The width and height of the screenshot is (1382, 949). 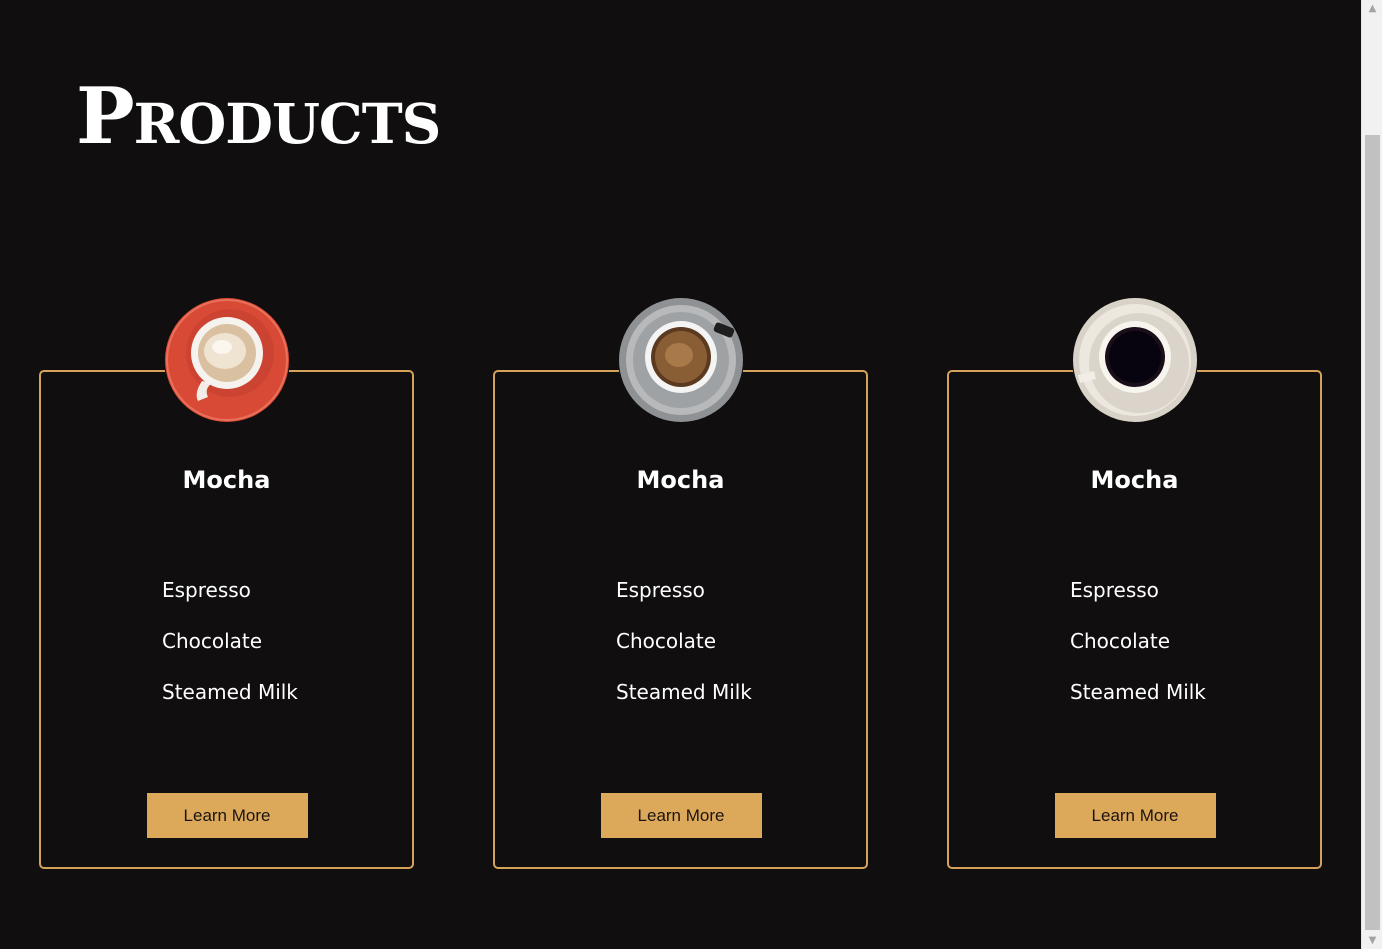 I want to click on coffee-cup-red-saucer-icon, so click(x=226, y=360).